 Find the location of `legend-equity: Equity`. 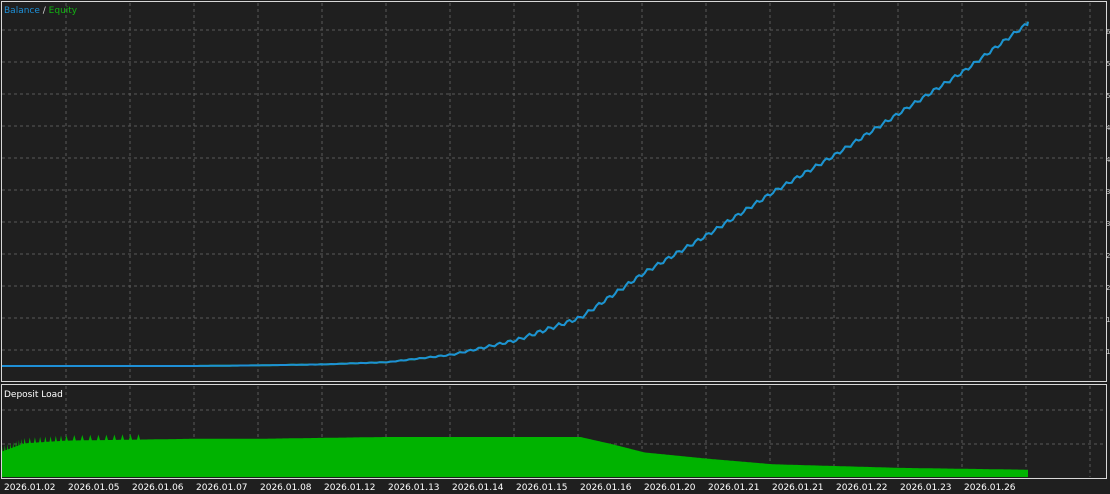

legend-equity: Equity is located at coordinates (63, 11).